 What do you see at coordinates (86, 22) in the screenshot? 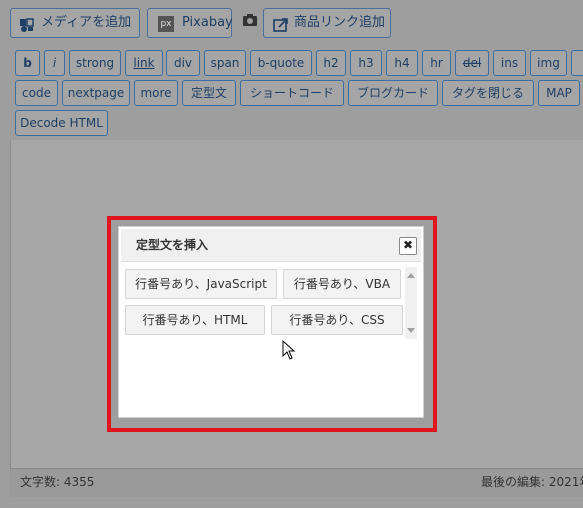
I see `add-media-label: メディアを追加` at bounding box center [86, 22].